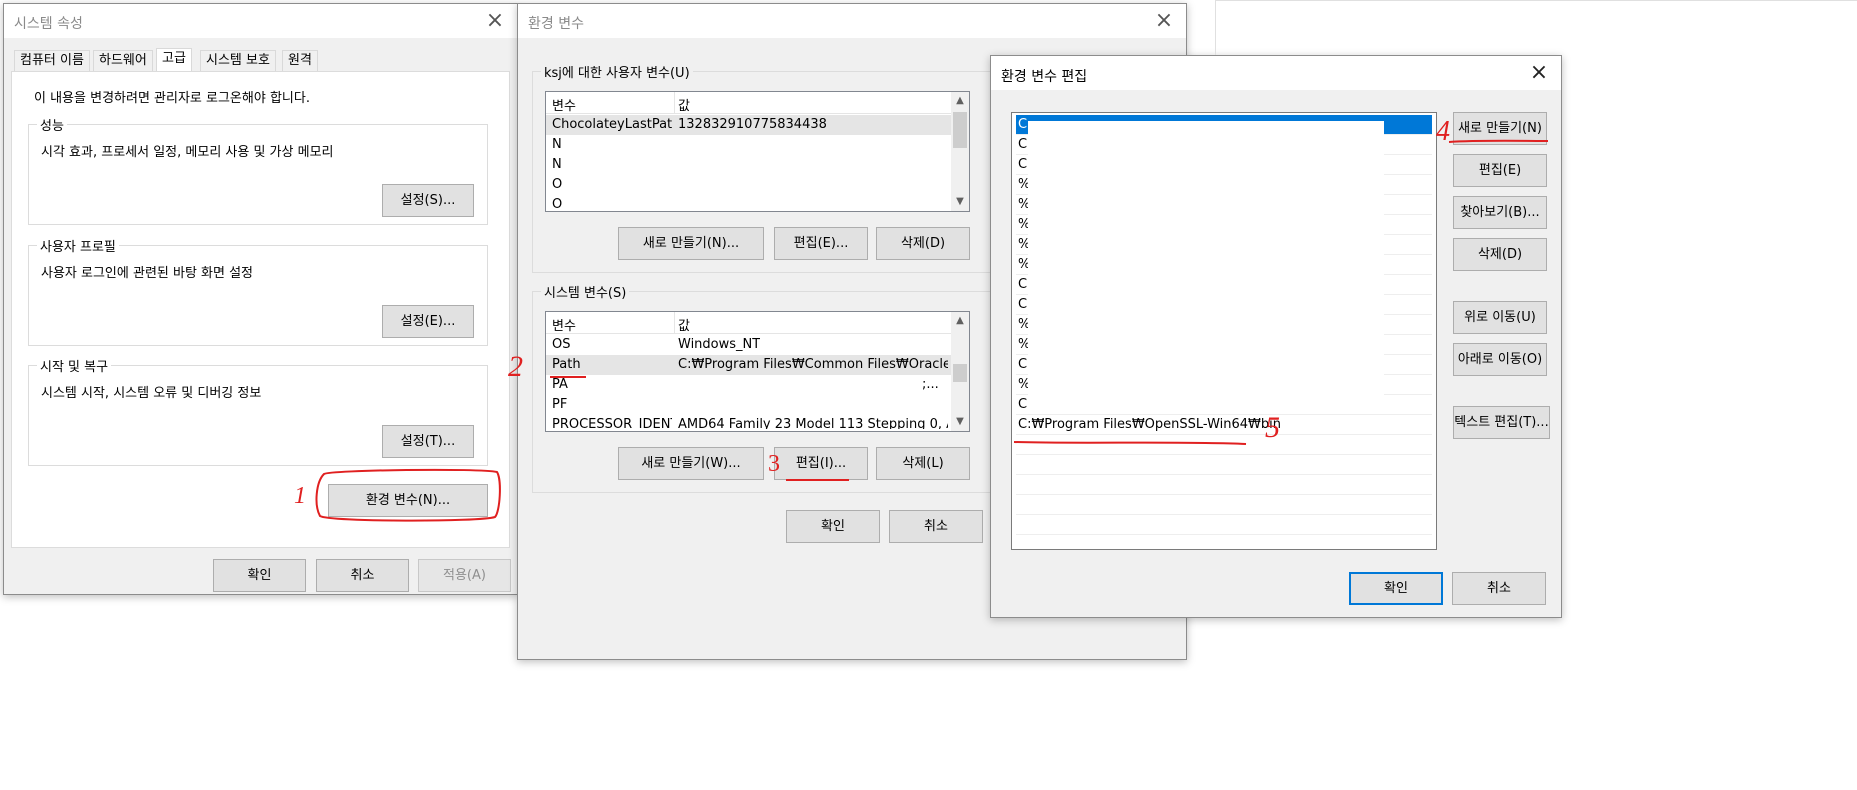  Describe the element at coordinates (172, 98) in the screenshot. I see `admin-note: 이 내용을 변경하려면 관리자로 로그온해야 합니다.` at that location.